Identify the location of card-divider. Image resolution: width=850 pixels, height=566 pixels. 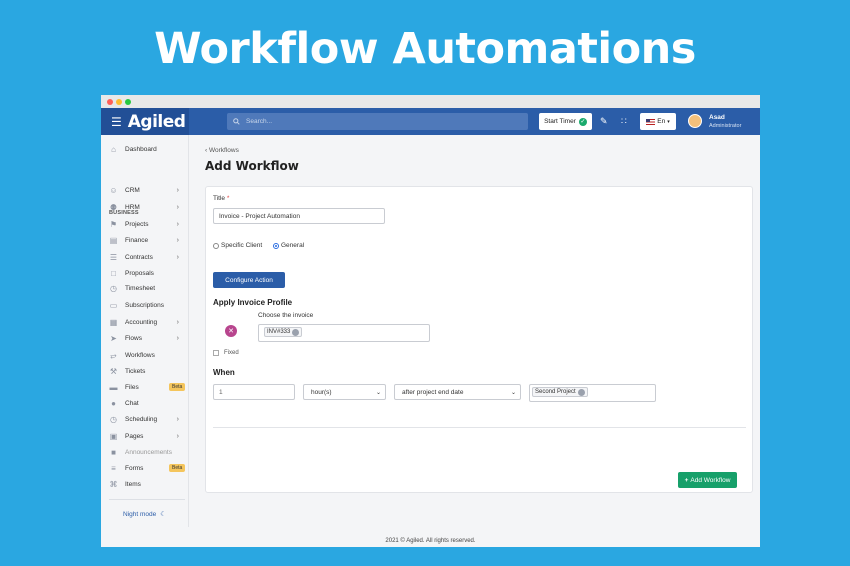
(479, 427).